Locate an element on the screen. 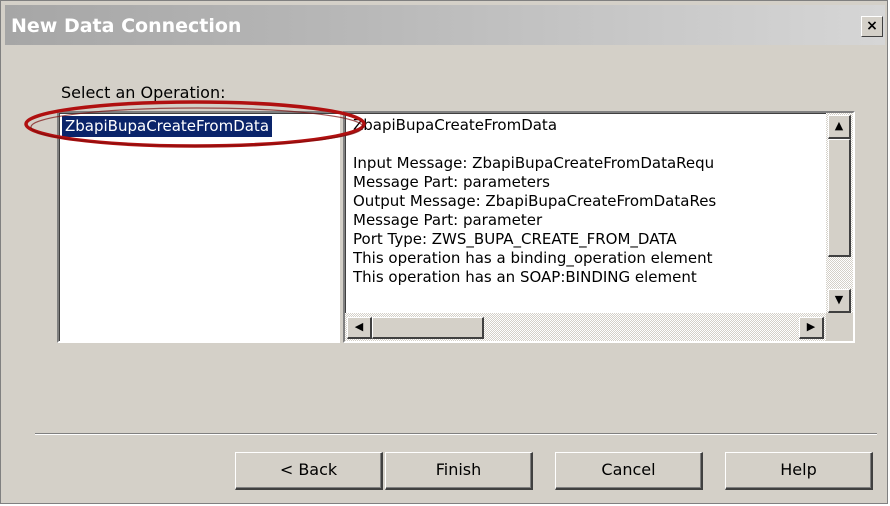 Image resolution: width=890 pixels, height=506 pixels. title-bar: New Data Connection × is located at coordinates (445, 25).